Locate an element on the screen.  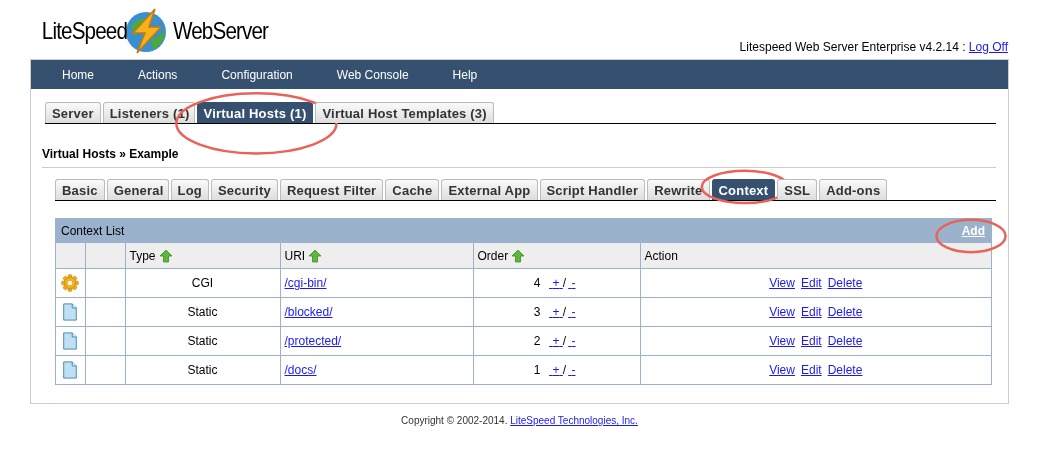
tab: SSL is located at coordinates (797, 189).